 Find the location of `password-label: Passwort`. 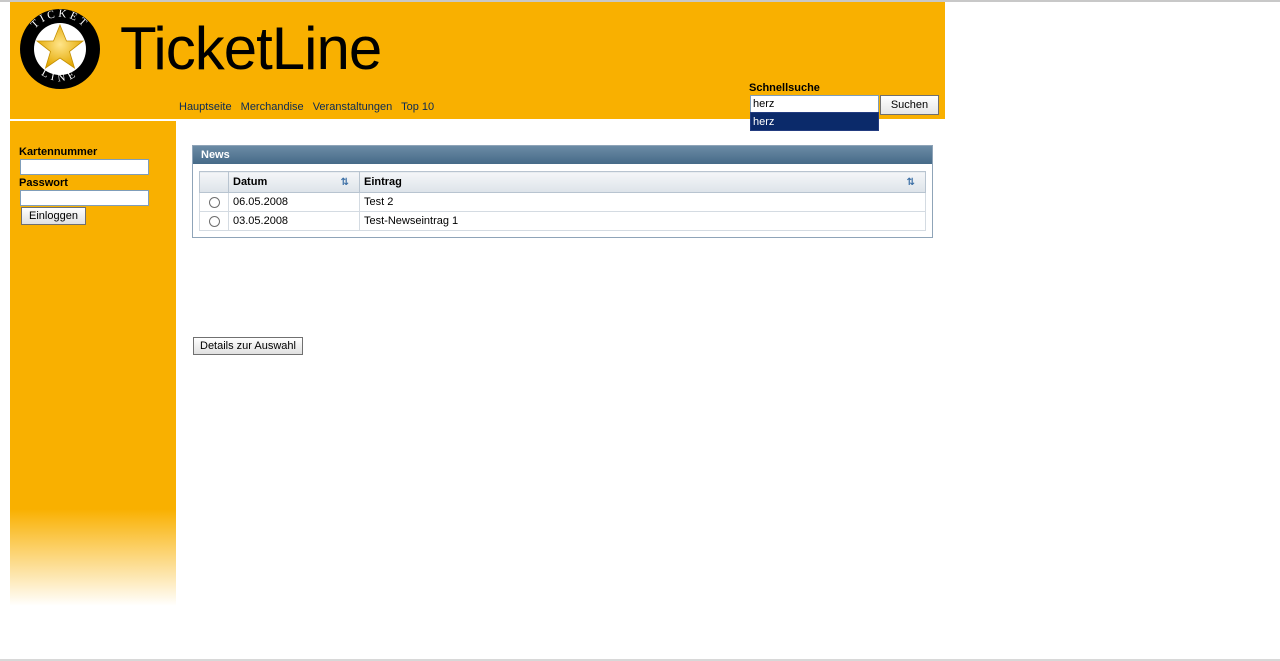

password-label: Passwort is located at coordinates (43, 183).